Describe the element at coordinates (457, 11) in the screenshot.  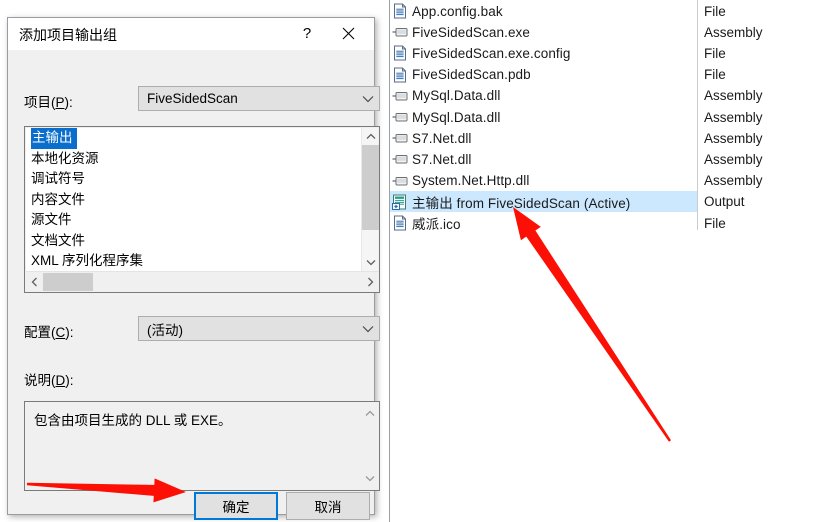
I see `file-name: App.config.bak` at that location.